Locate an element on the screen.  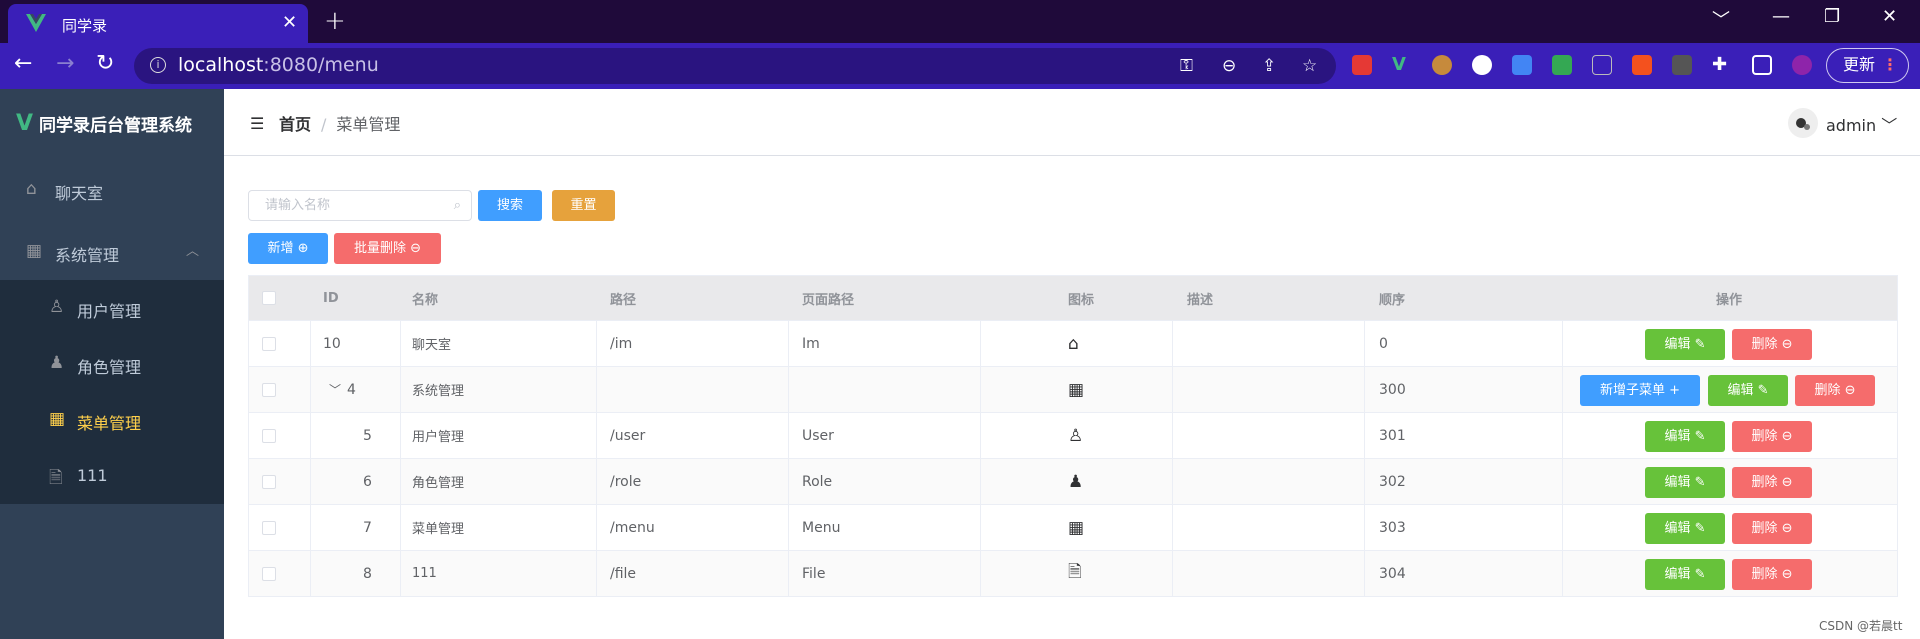
profile-avatar is located at coordinates (1802, 65).